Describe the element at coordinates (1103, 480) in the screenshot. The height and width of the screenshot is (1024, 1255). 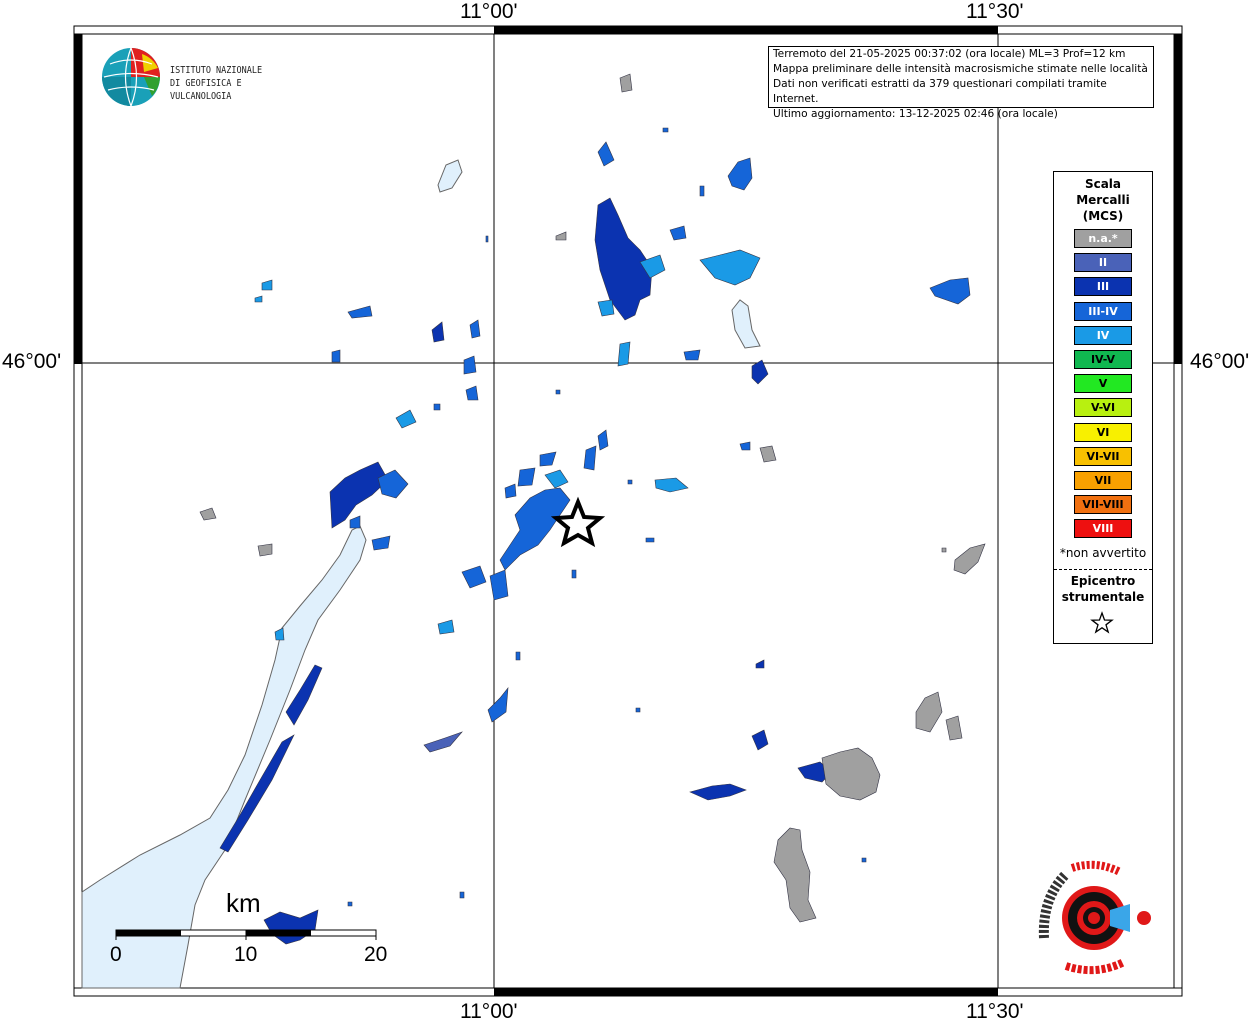
I see `legend-item: VII` at that location.